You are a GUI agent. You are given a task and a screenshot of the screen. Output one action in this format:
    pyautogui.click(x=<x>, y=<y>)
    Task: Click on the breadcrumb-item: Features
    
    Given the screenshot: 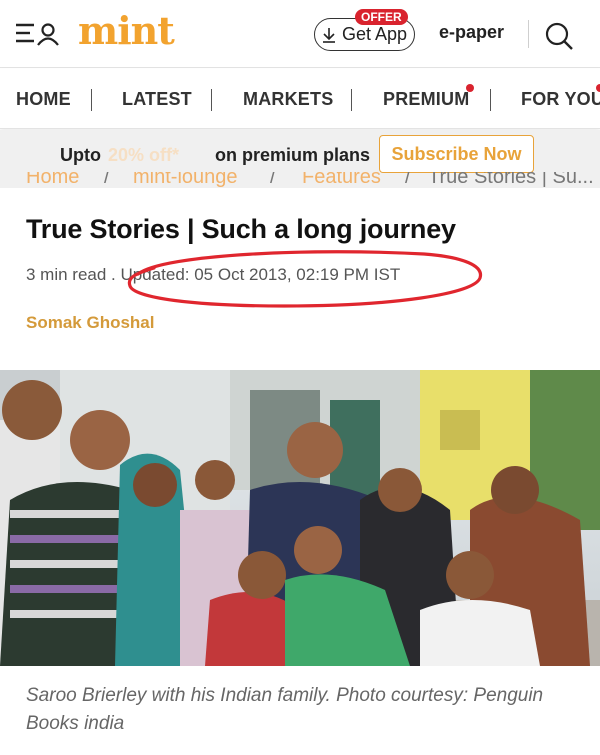 What is the action you would take?
    pyautogui.click(x=341, y=180)
    